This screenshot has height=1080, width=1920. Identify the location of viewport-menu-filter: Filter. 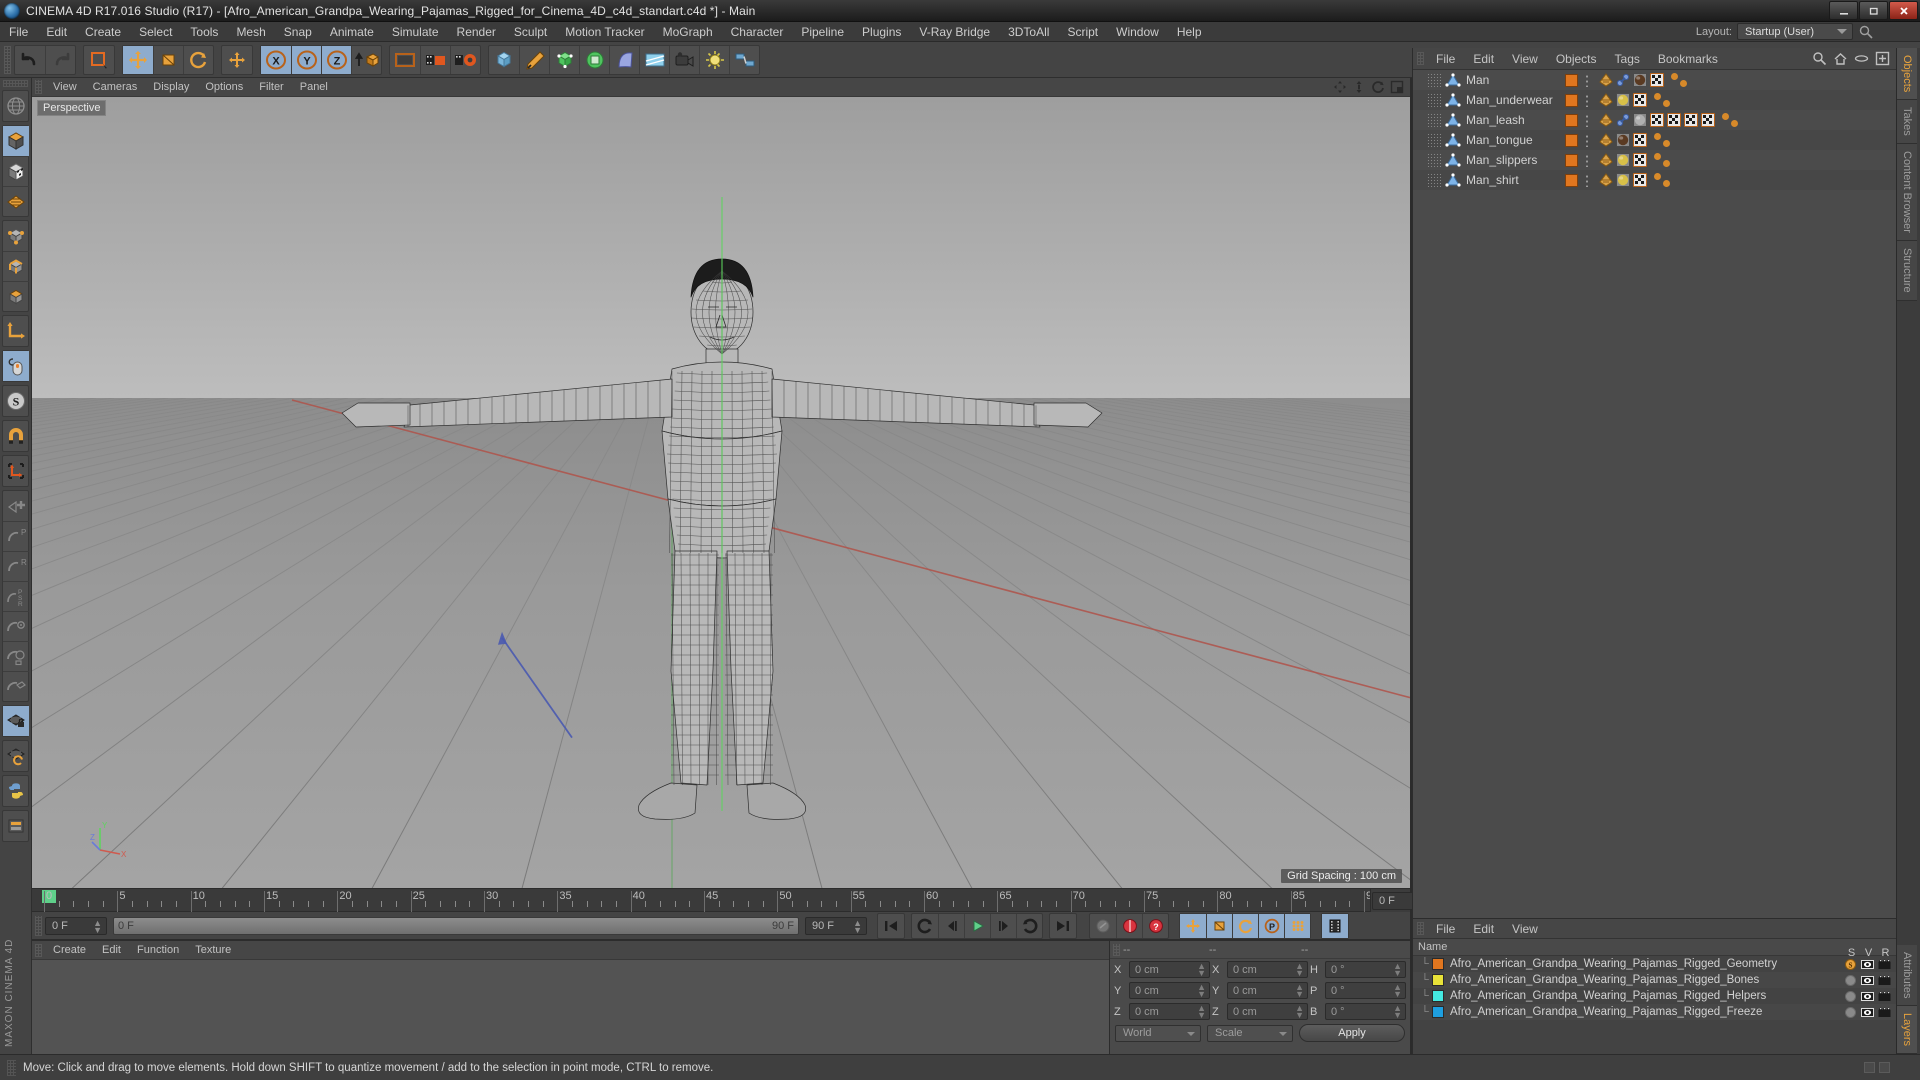
(271, 87).